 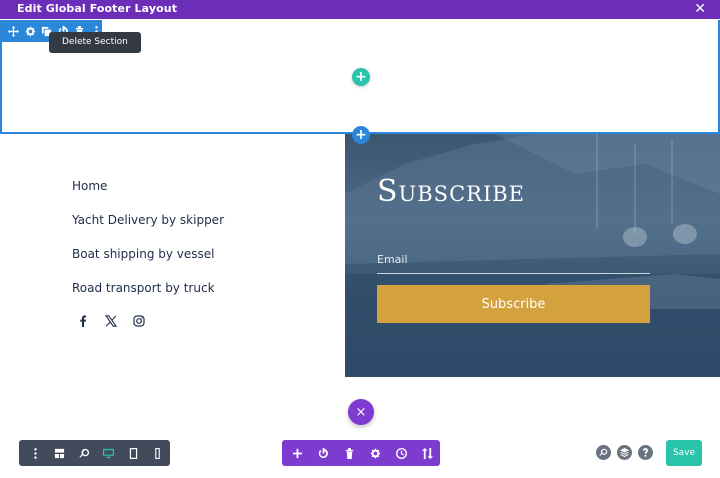 What do you see at coordinates (349, 453) in the screenshot?
I see `trash-icon` at bounding box center [349, 453].